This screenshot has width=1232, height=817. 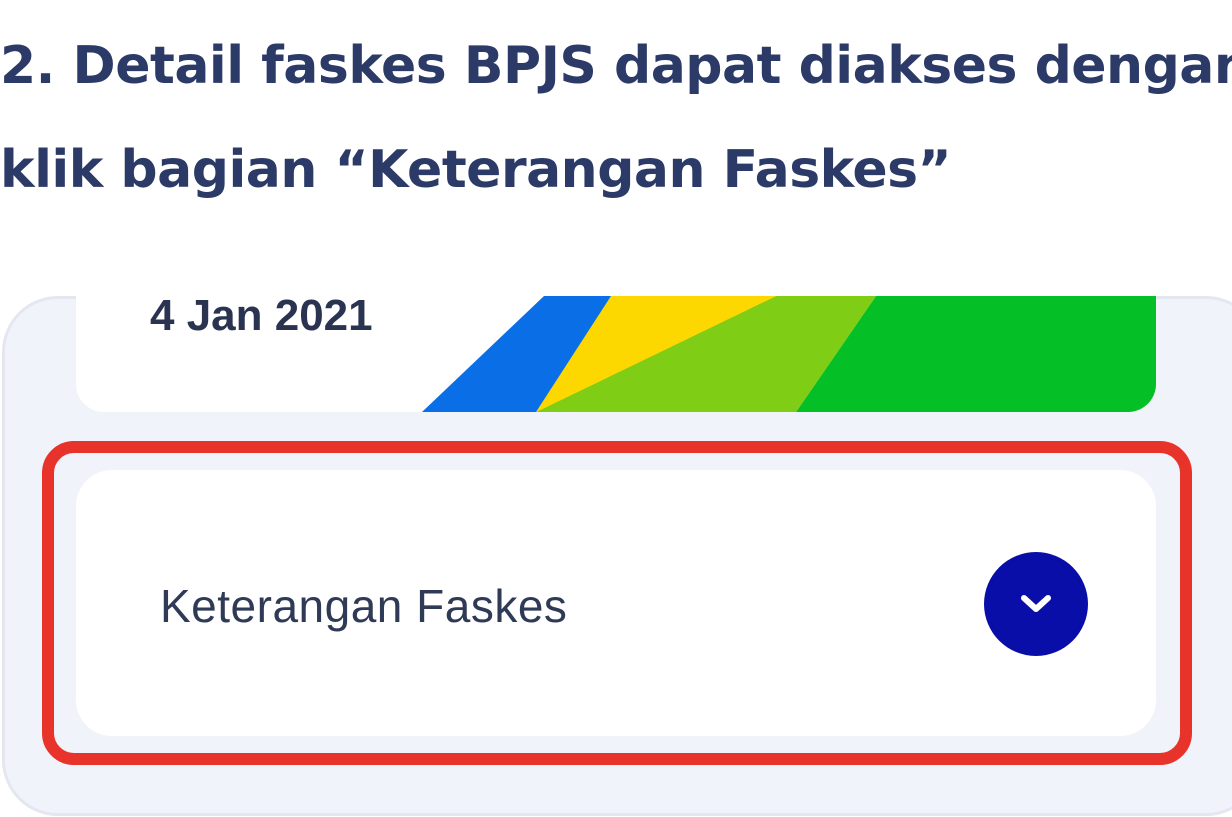 What do you see at coordinates (364, 606) in the screenshot?
I see `dropdown-label: Keterangan Faskes` at bounding box center [364, 606].